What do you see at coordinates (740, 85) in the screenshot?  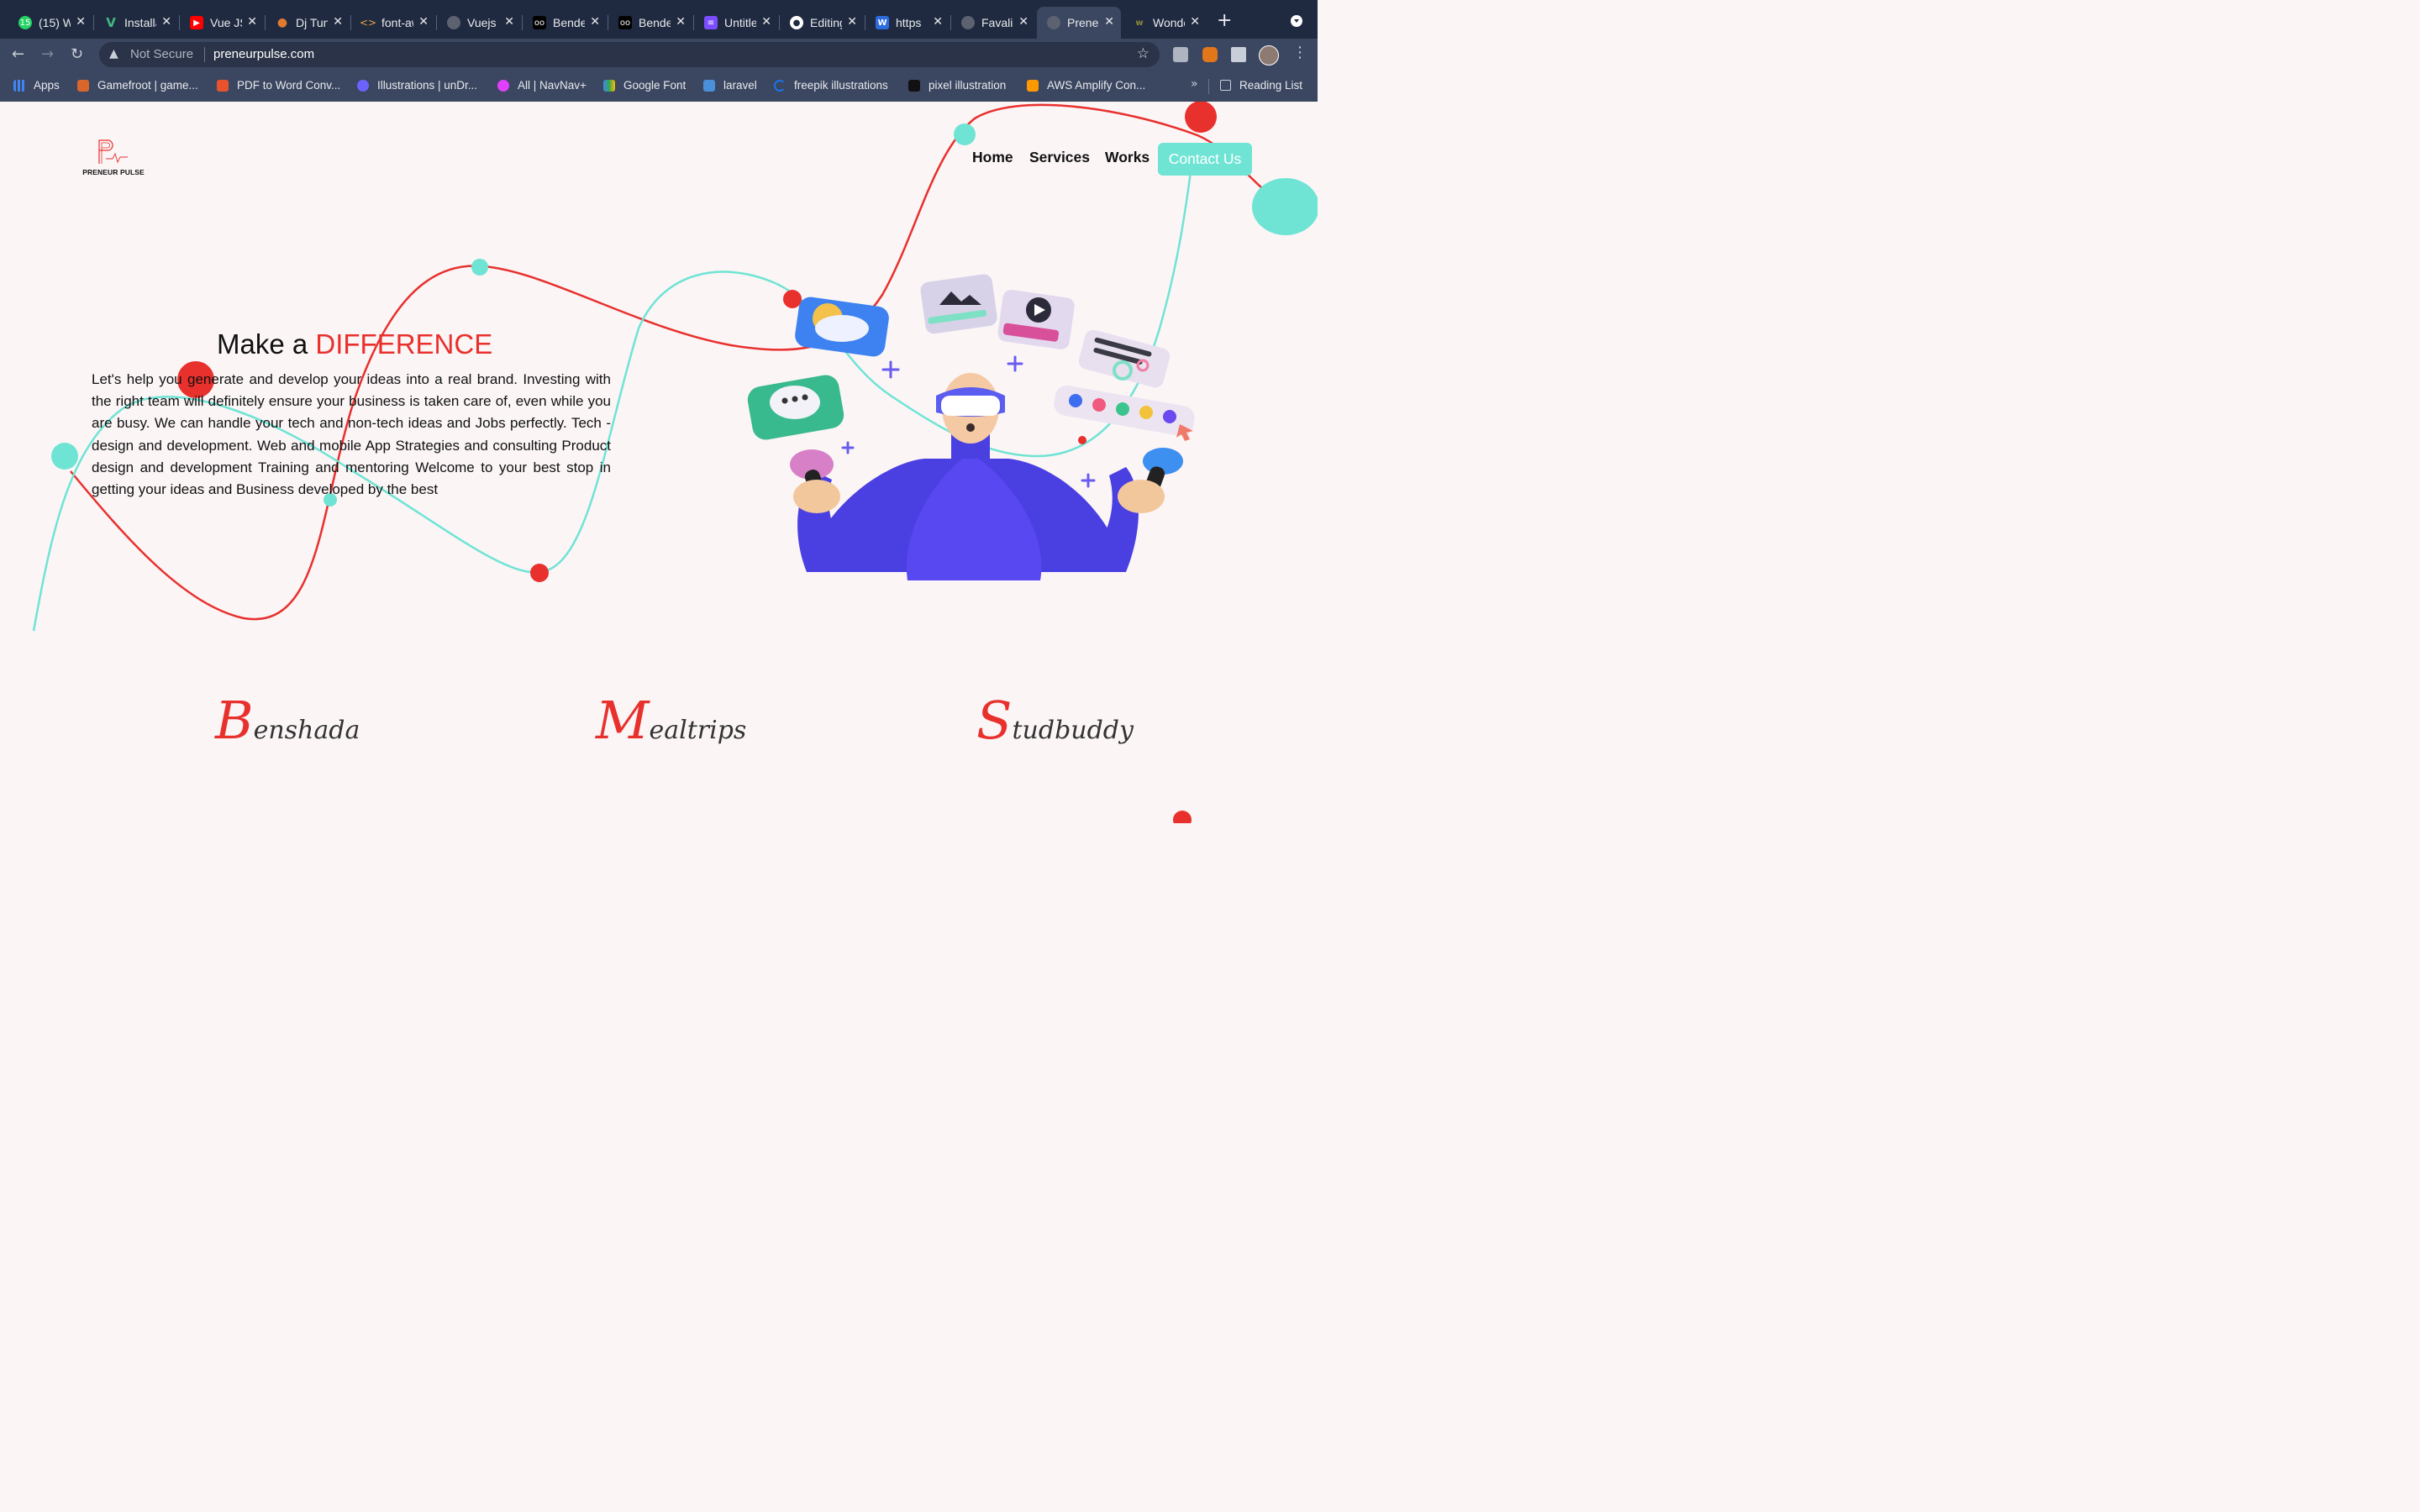 I see `bookmark-label: laravel` at bounding box center [740, 85].